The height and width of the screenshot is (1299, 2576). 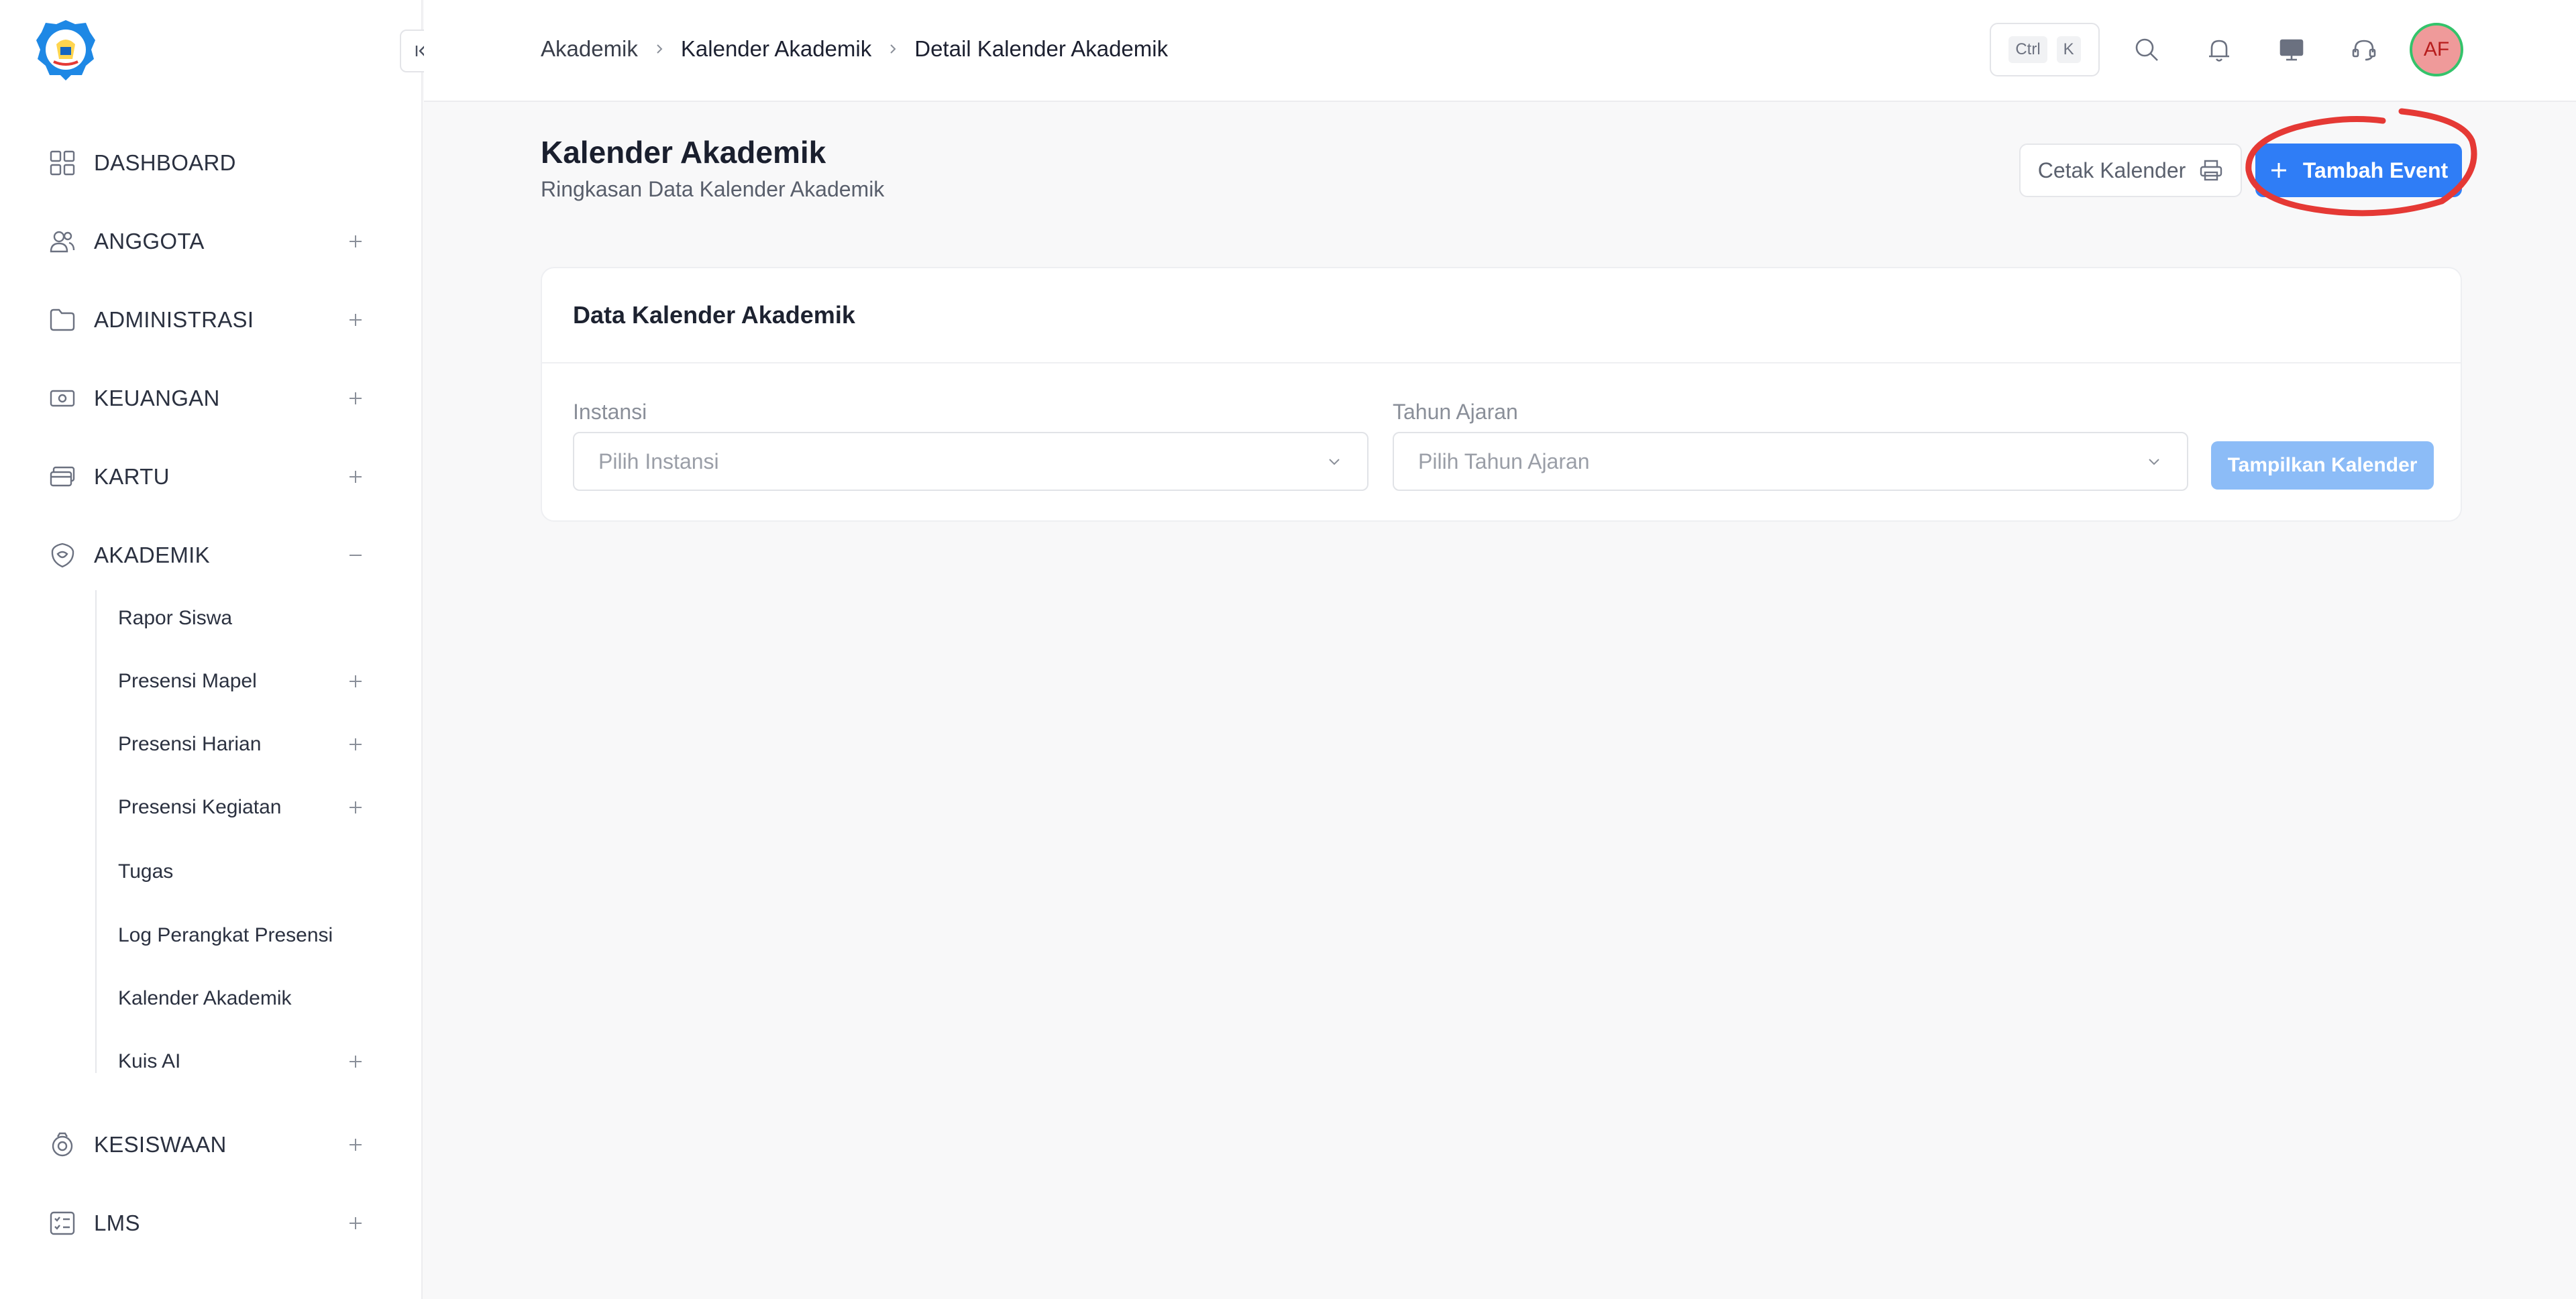 I want to click on kbd-k: K, so click(x=2068, y=50).